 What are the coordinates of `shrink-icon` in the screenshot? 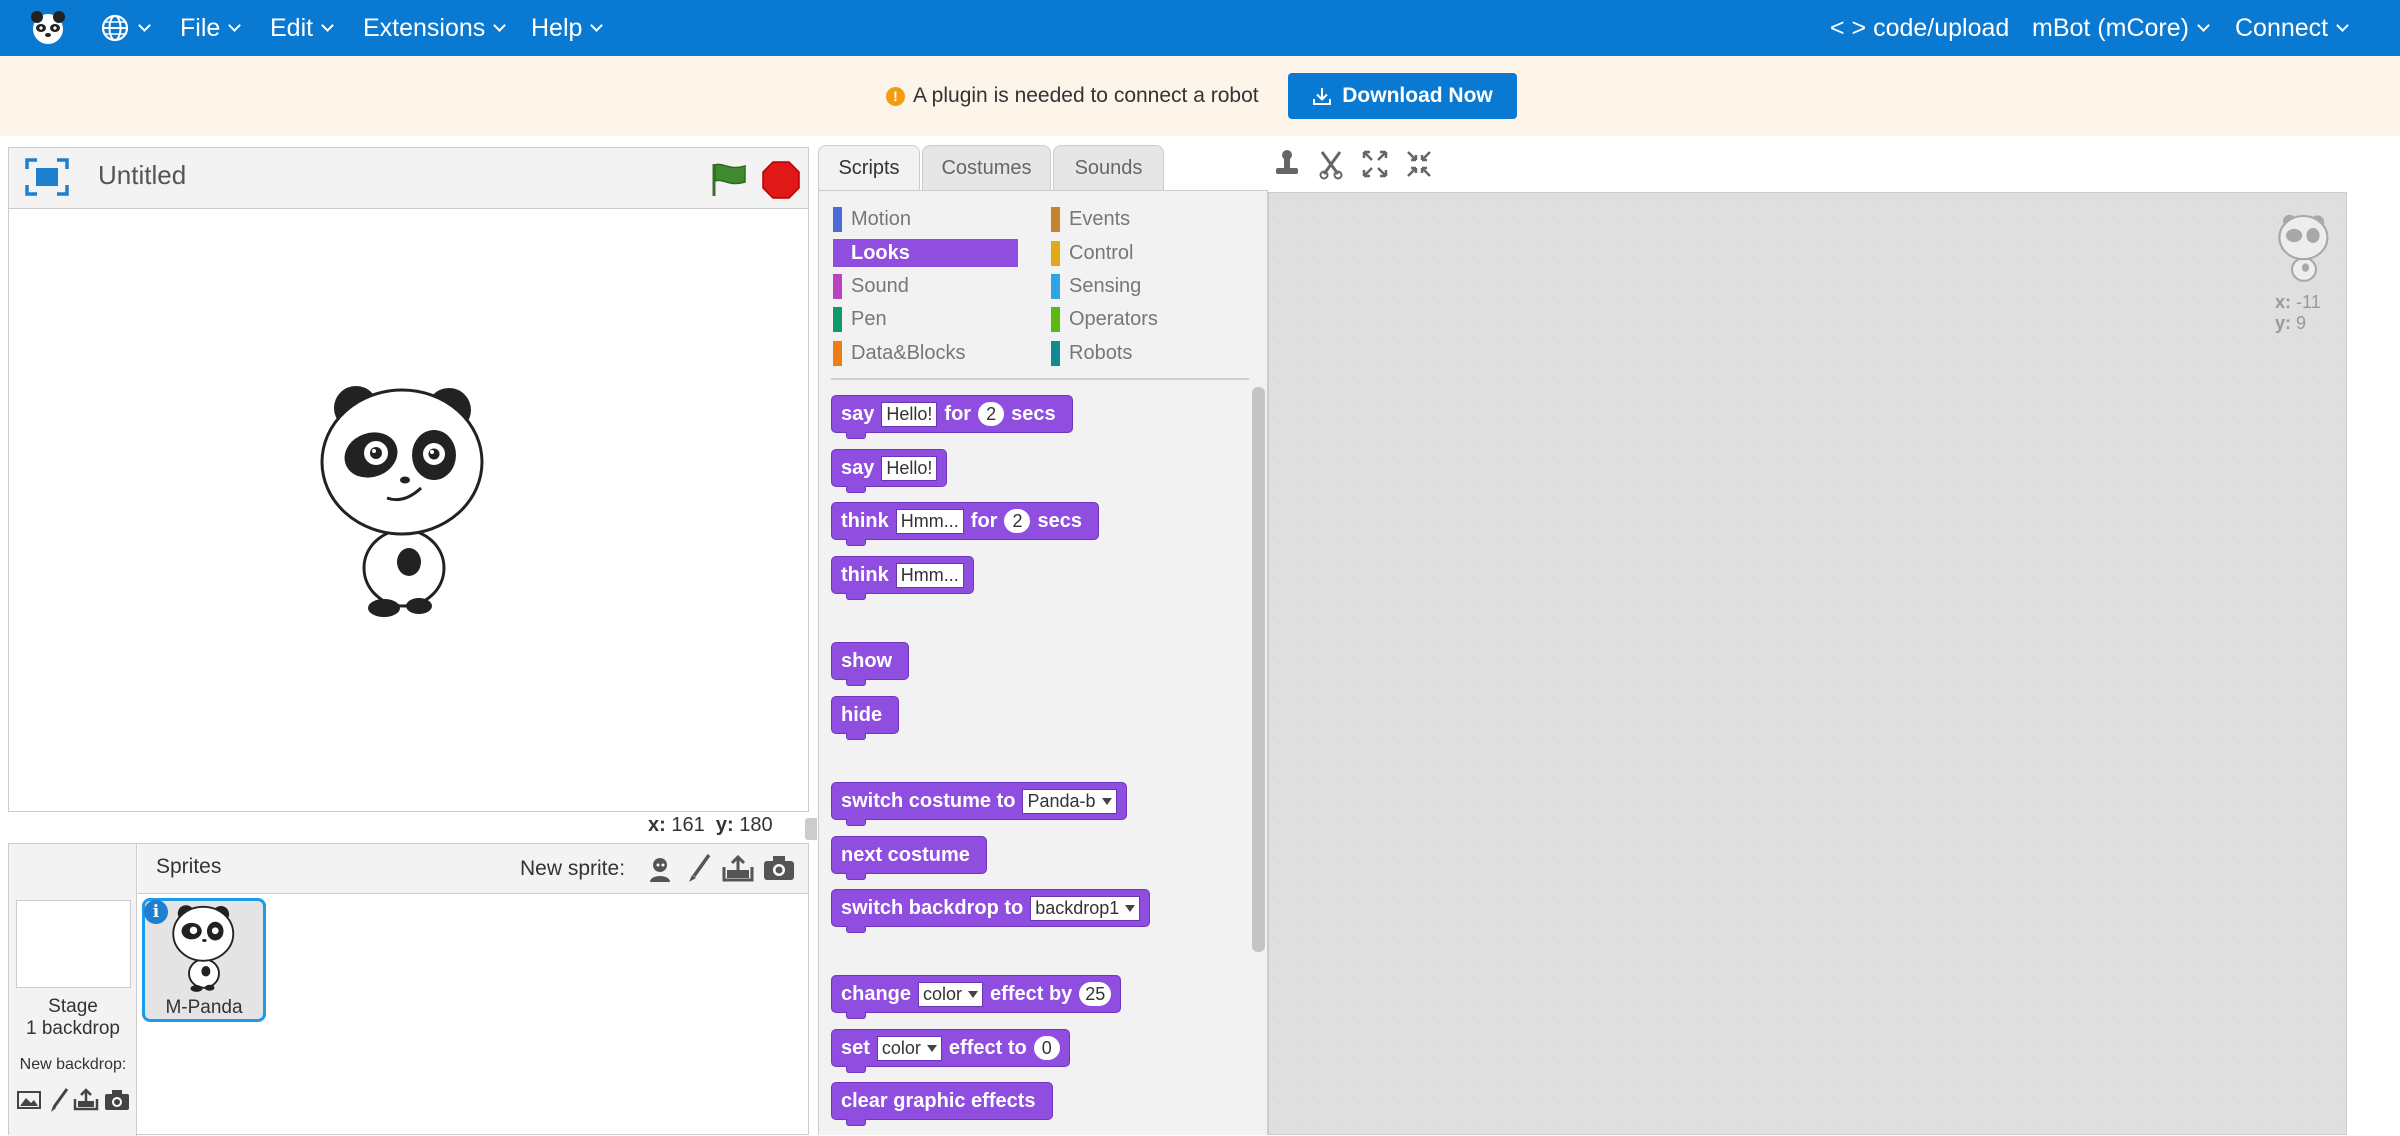 It's located at (1419, 164).